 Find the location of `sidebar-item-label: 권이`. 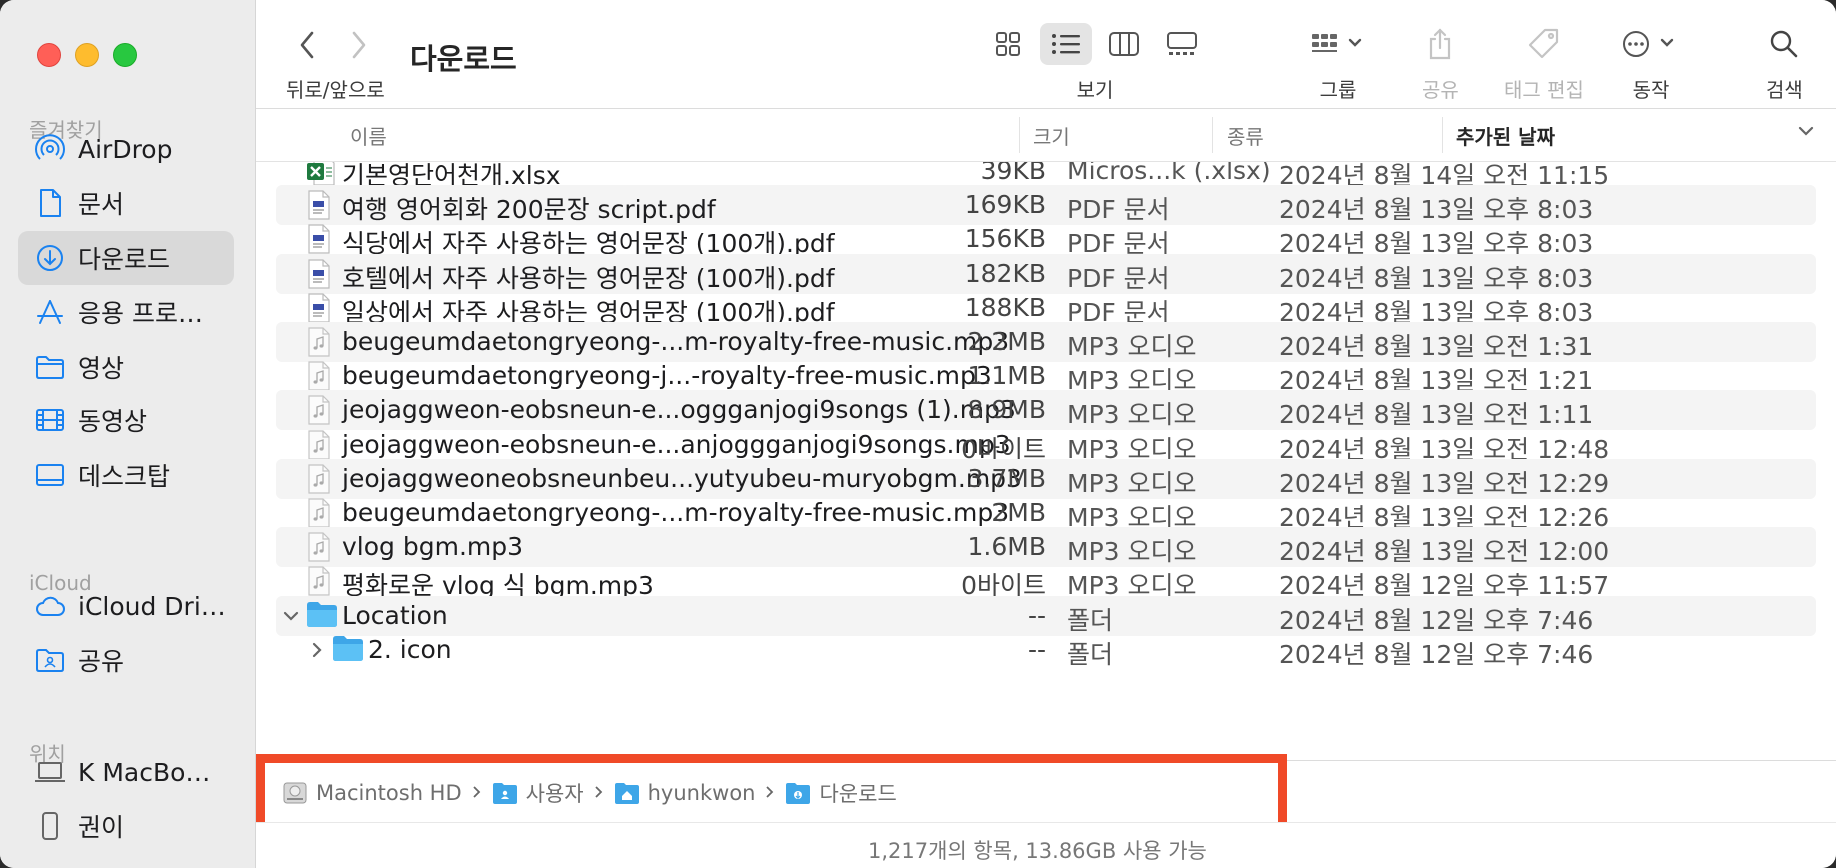

sidebar-item-label: 권이 is located at coordinates (101, 827).